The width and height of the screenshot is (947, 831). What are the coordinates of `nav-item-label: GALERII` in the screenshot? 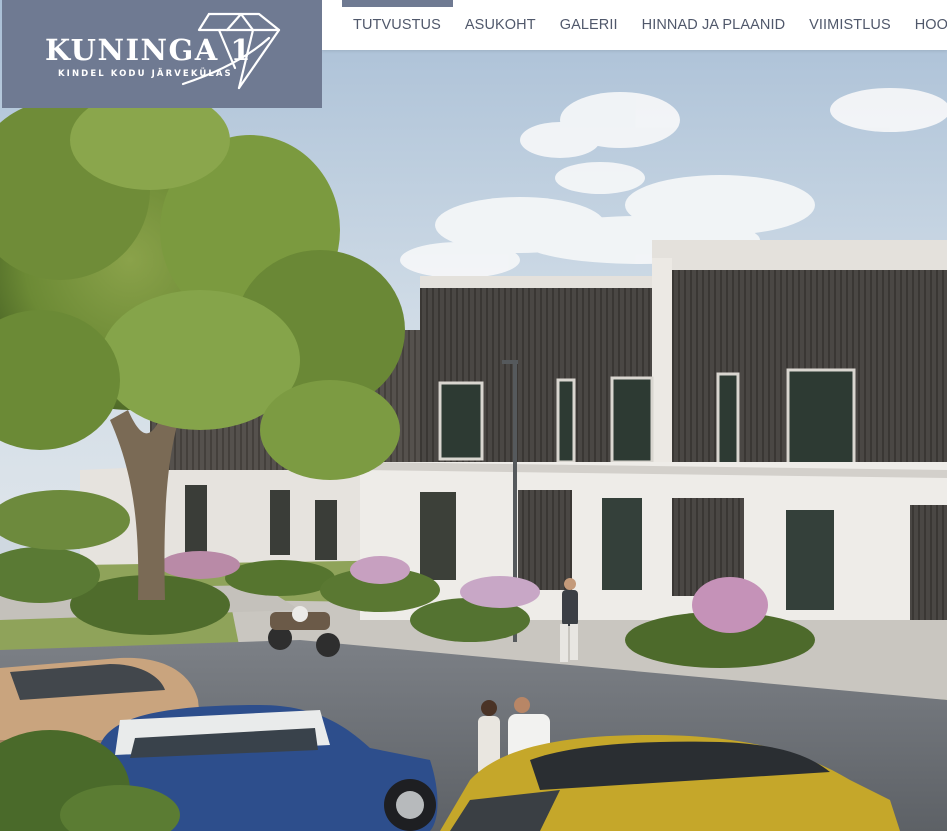 It's located at (588, 25).